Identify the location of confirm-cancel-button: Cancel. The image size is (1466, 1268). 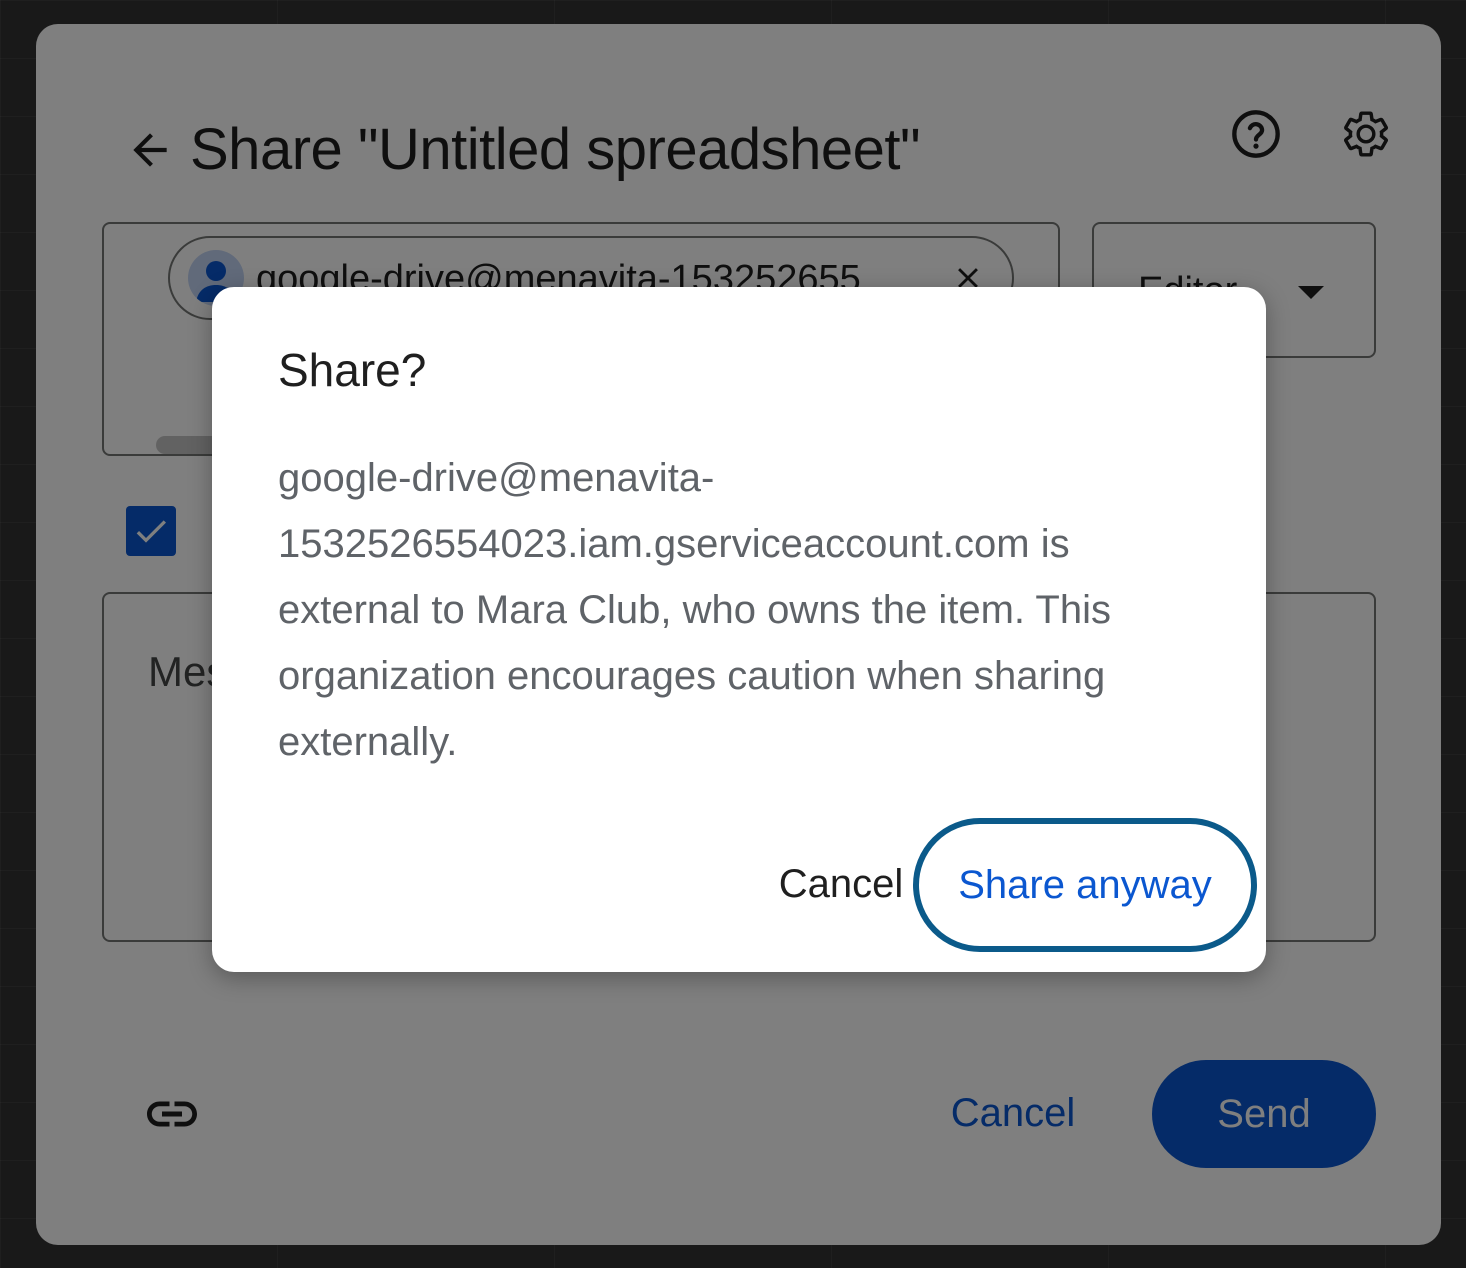
(841, 884).